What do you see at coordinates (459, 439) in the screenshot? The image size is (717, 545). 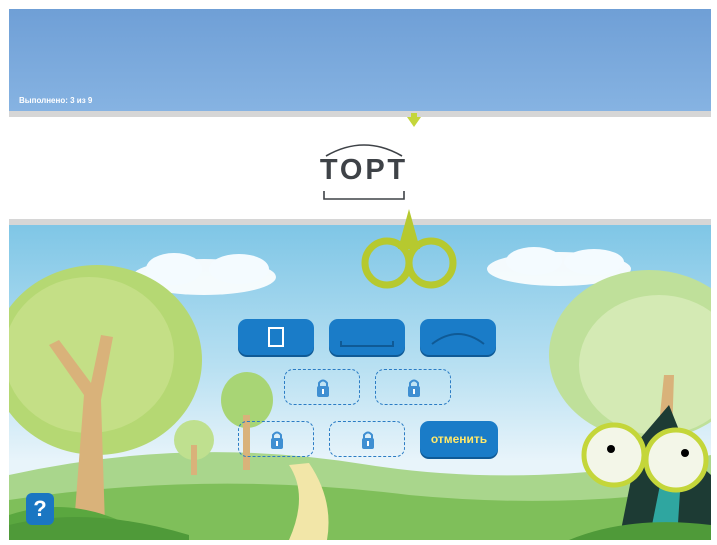 I see `undo-button: отменить` at bounding box center [459, 439].